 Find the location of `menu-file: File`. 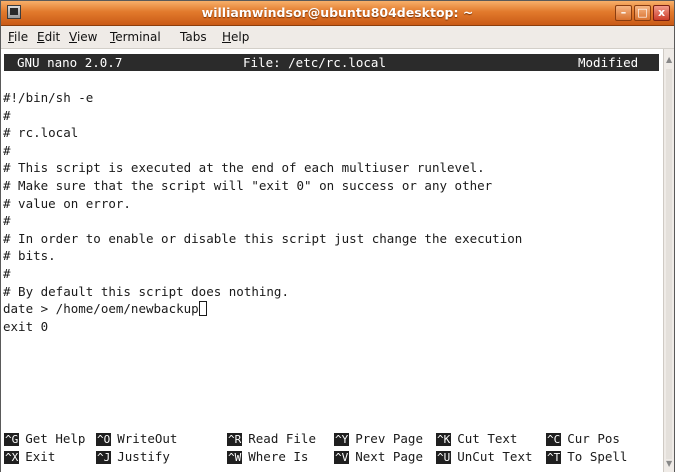

menu-file: File is located at coordinates (18, 37).